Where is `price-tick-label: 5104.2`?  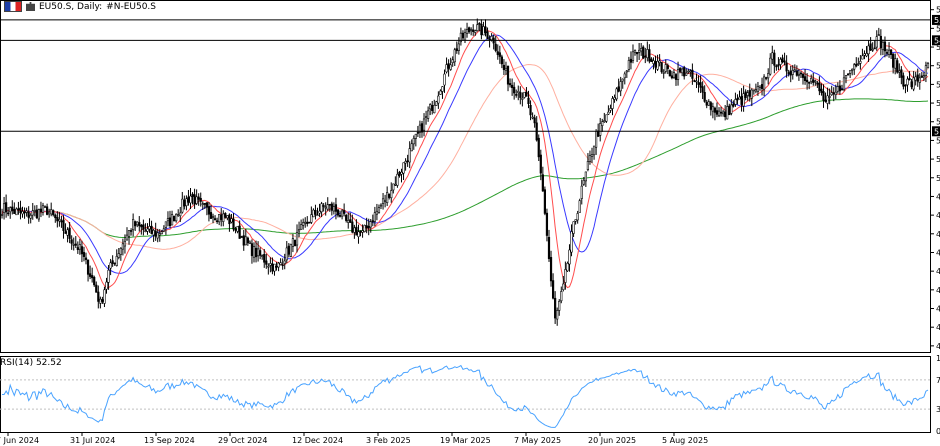
price-tick-label: 5104.2 is located at coordinates (938, 159).